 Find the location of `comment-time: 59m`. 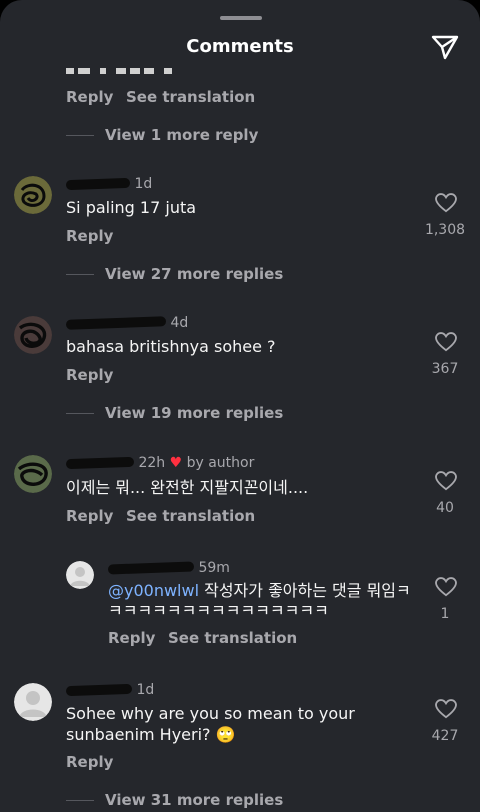

comment-time: 59m is located at coordinates (214, 568).